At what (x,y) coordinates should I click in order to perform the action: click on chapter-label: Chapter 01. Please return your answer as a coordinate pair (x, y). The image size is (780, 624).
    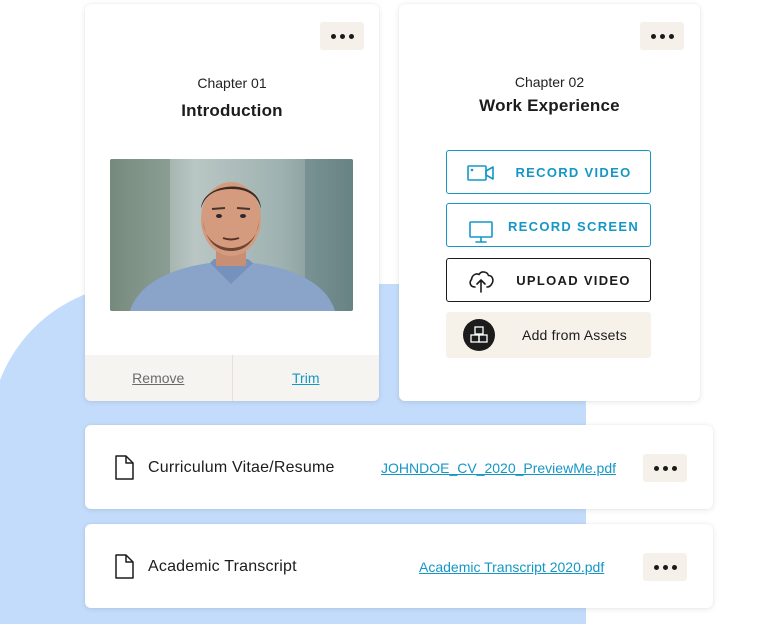
    Looking at the image, I should click on (232, 83).